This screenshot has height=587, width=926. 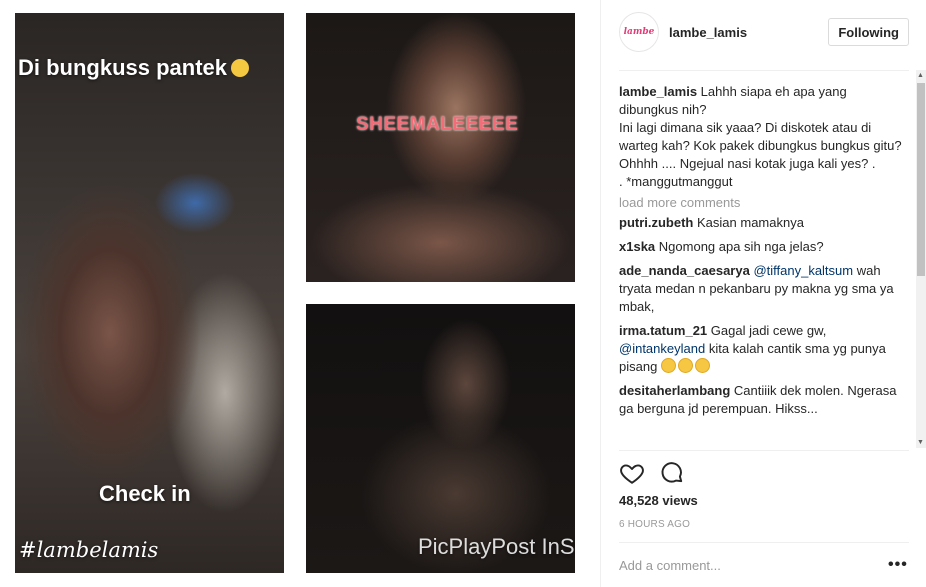 I want to click on comment-username: ade_nanda_caesarya, so click(x=684, y=270).